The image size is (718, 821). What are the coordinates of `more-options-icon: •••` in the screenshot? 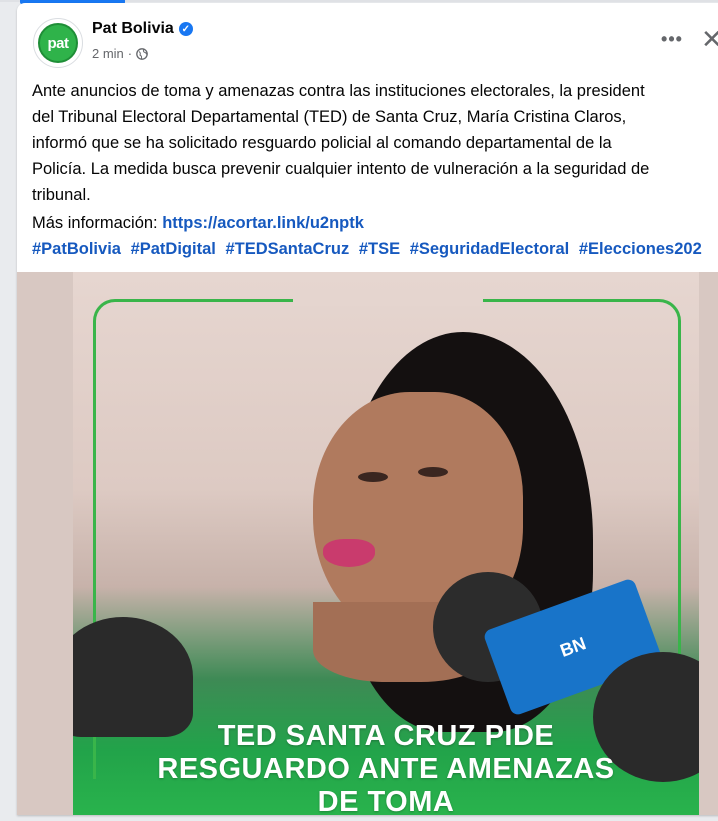 It's located at (672, 41).